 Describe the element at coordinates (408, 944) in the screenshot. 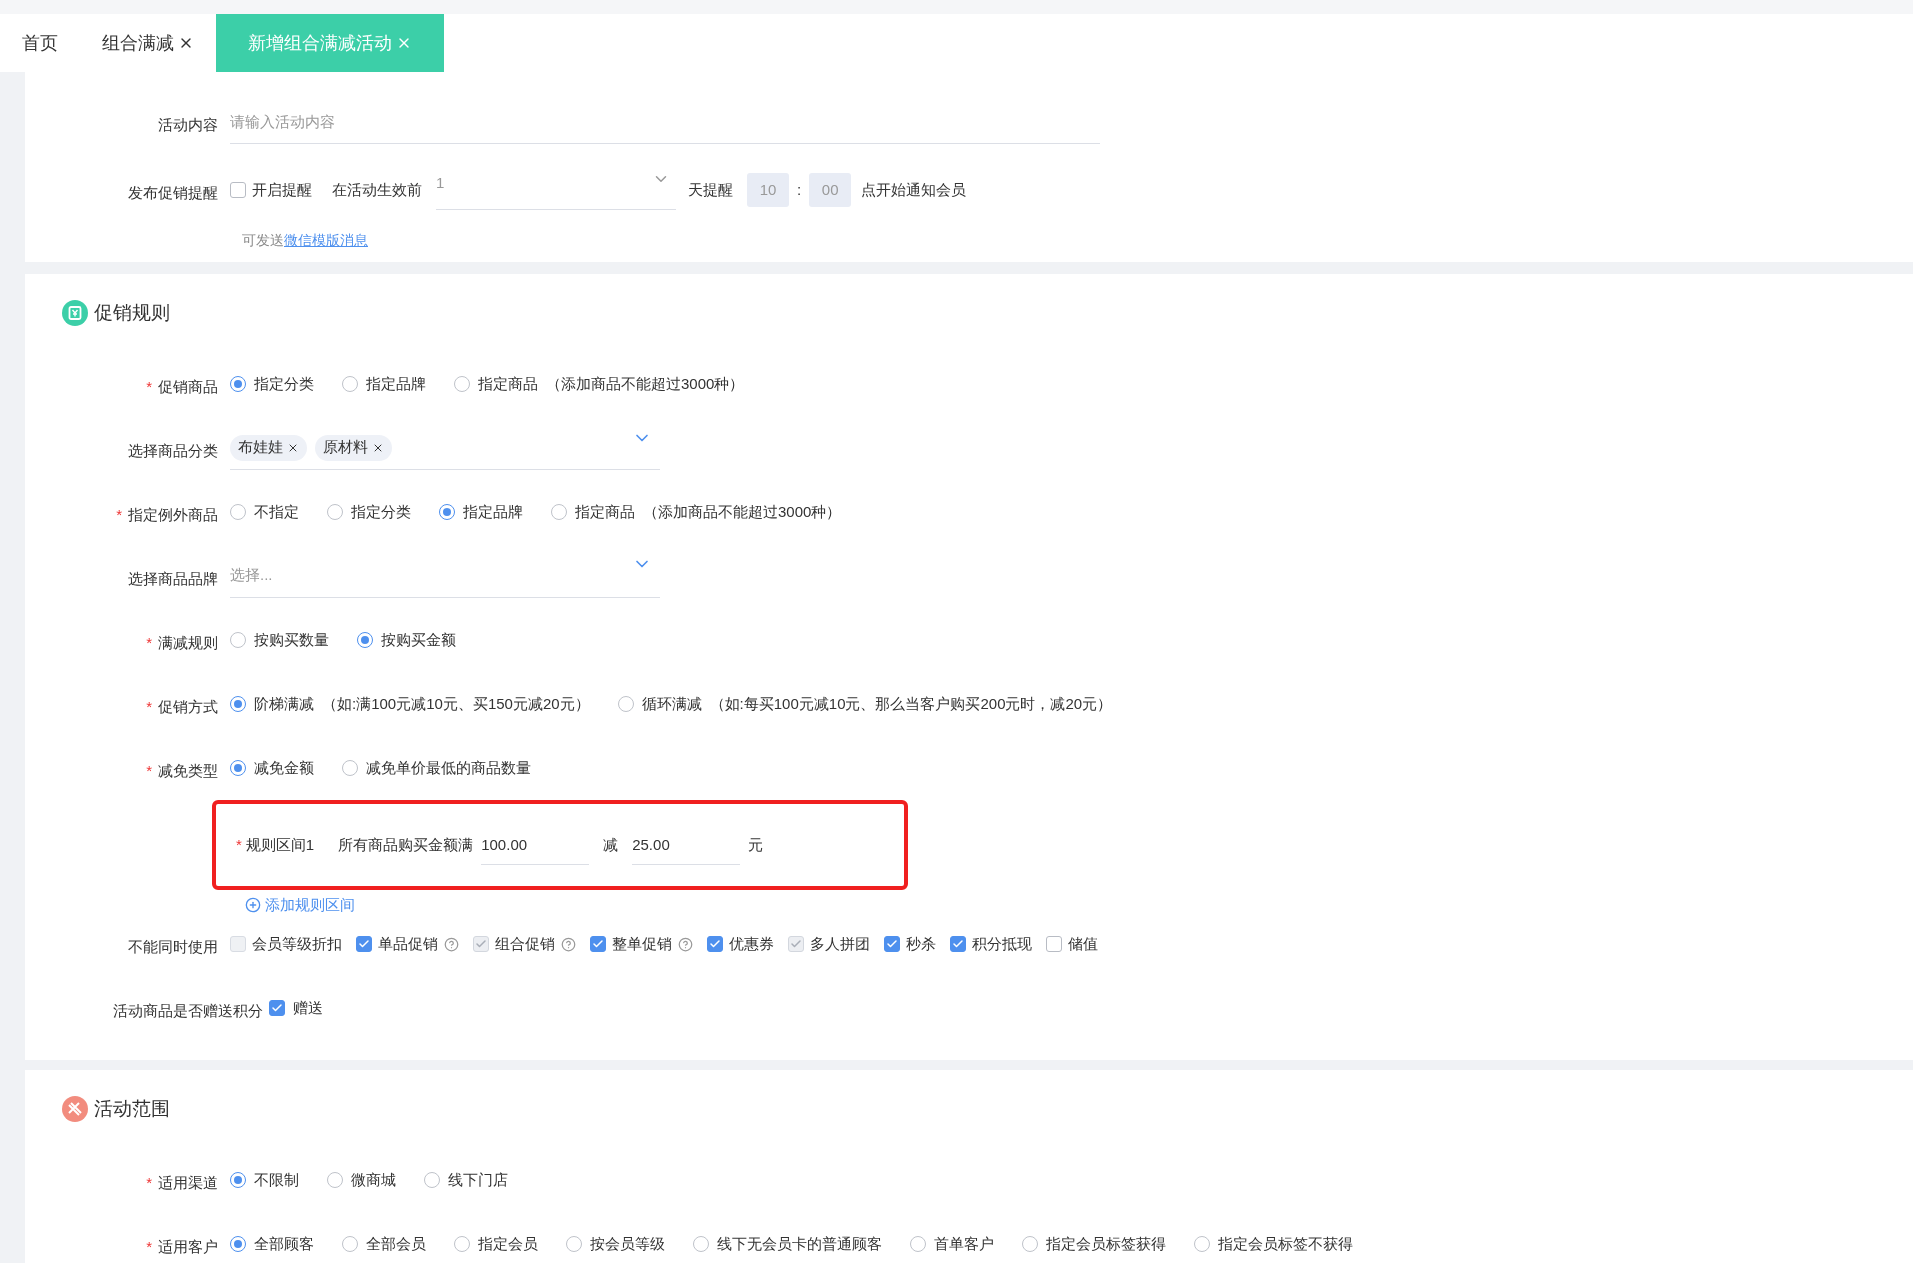

I see `checkbox-label: 单品促销` at that location.